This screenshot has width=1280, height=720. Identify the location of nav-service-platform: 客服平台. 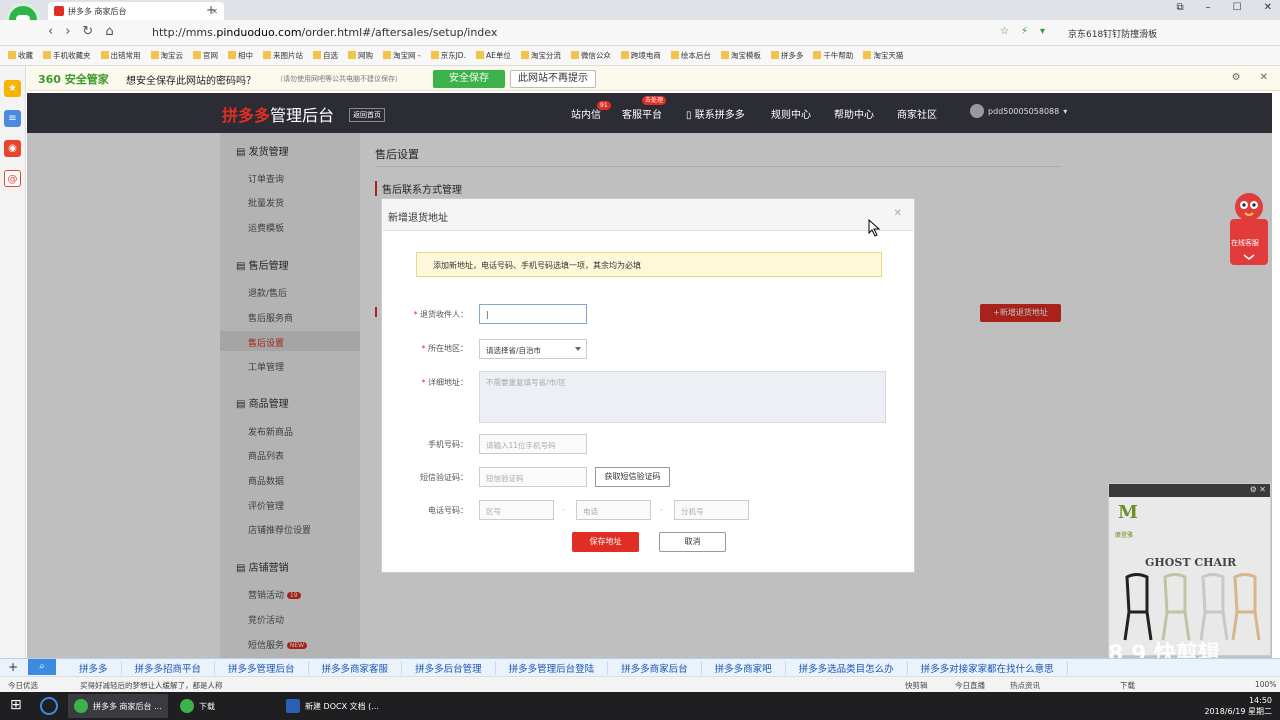
(642, 113).